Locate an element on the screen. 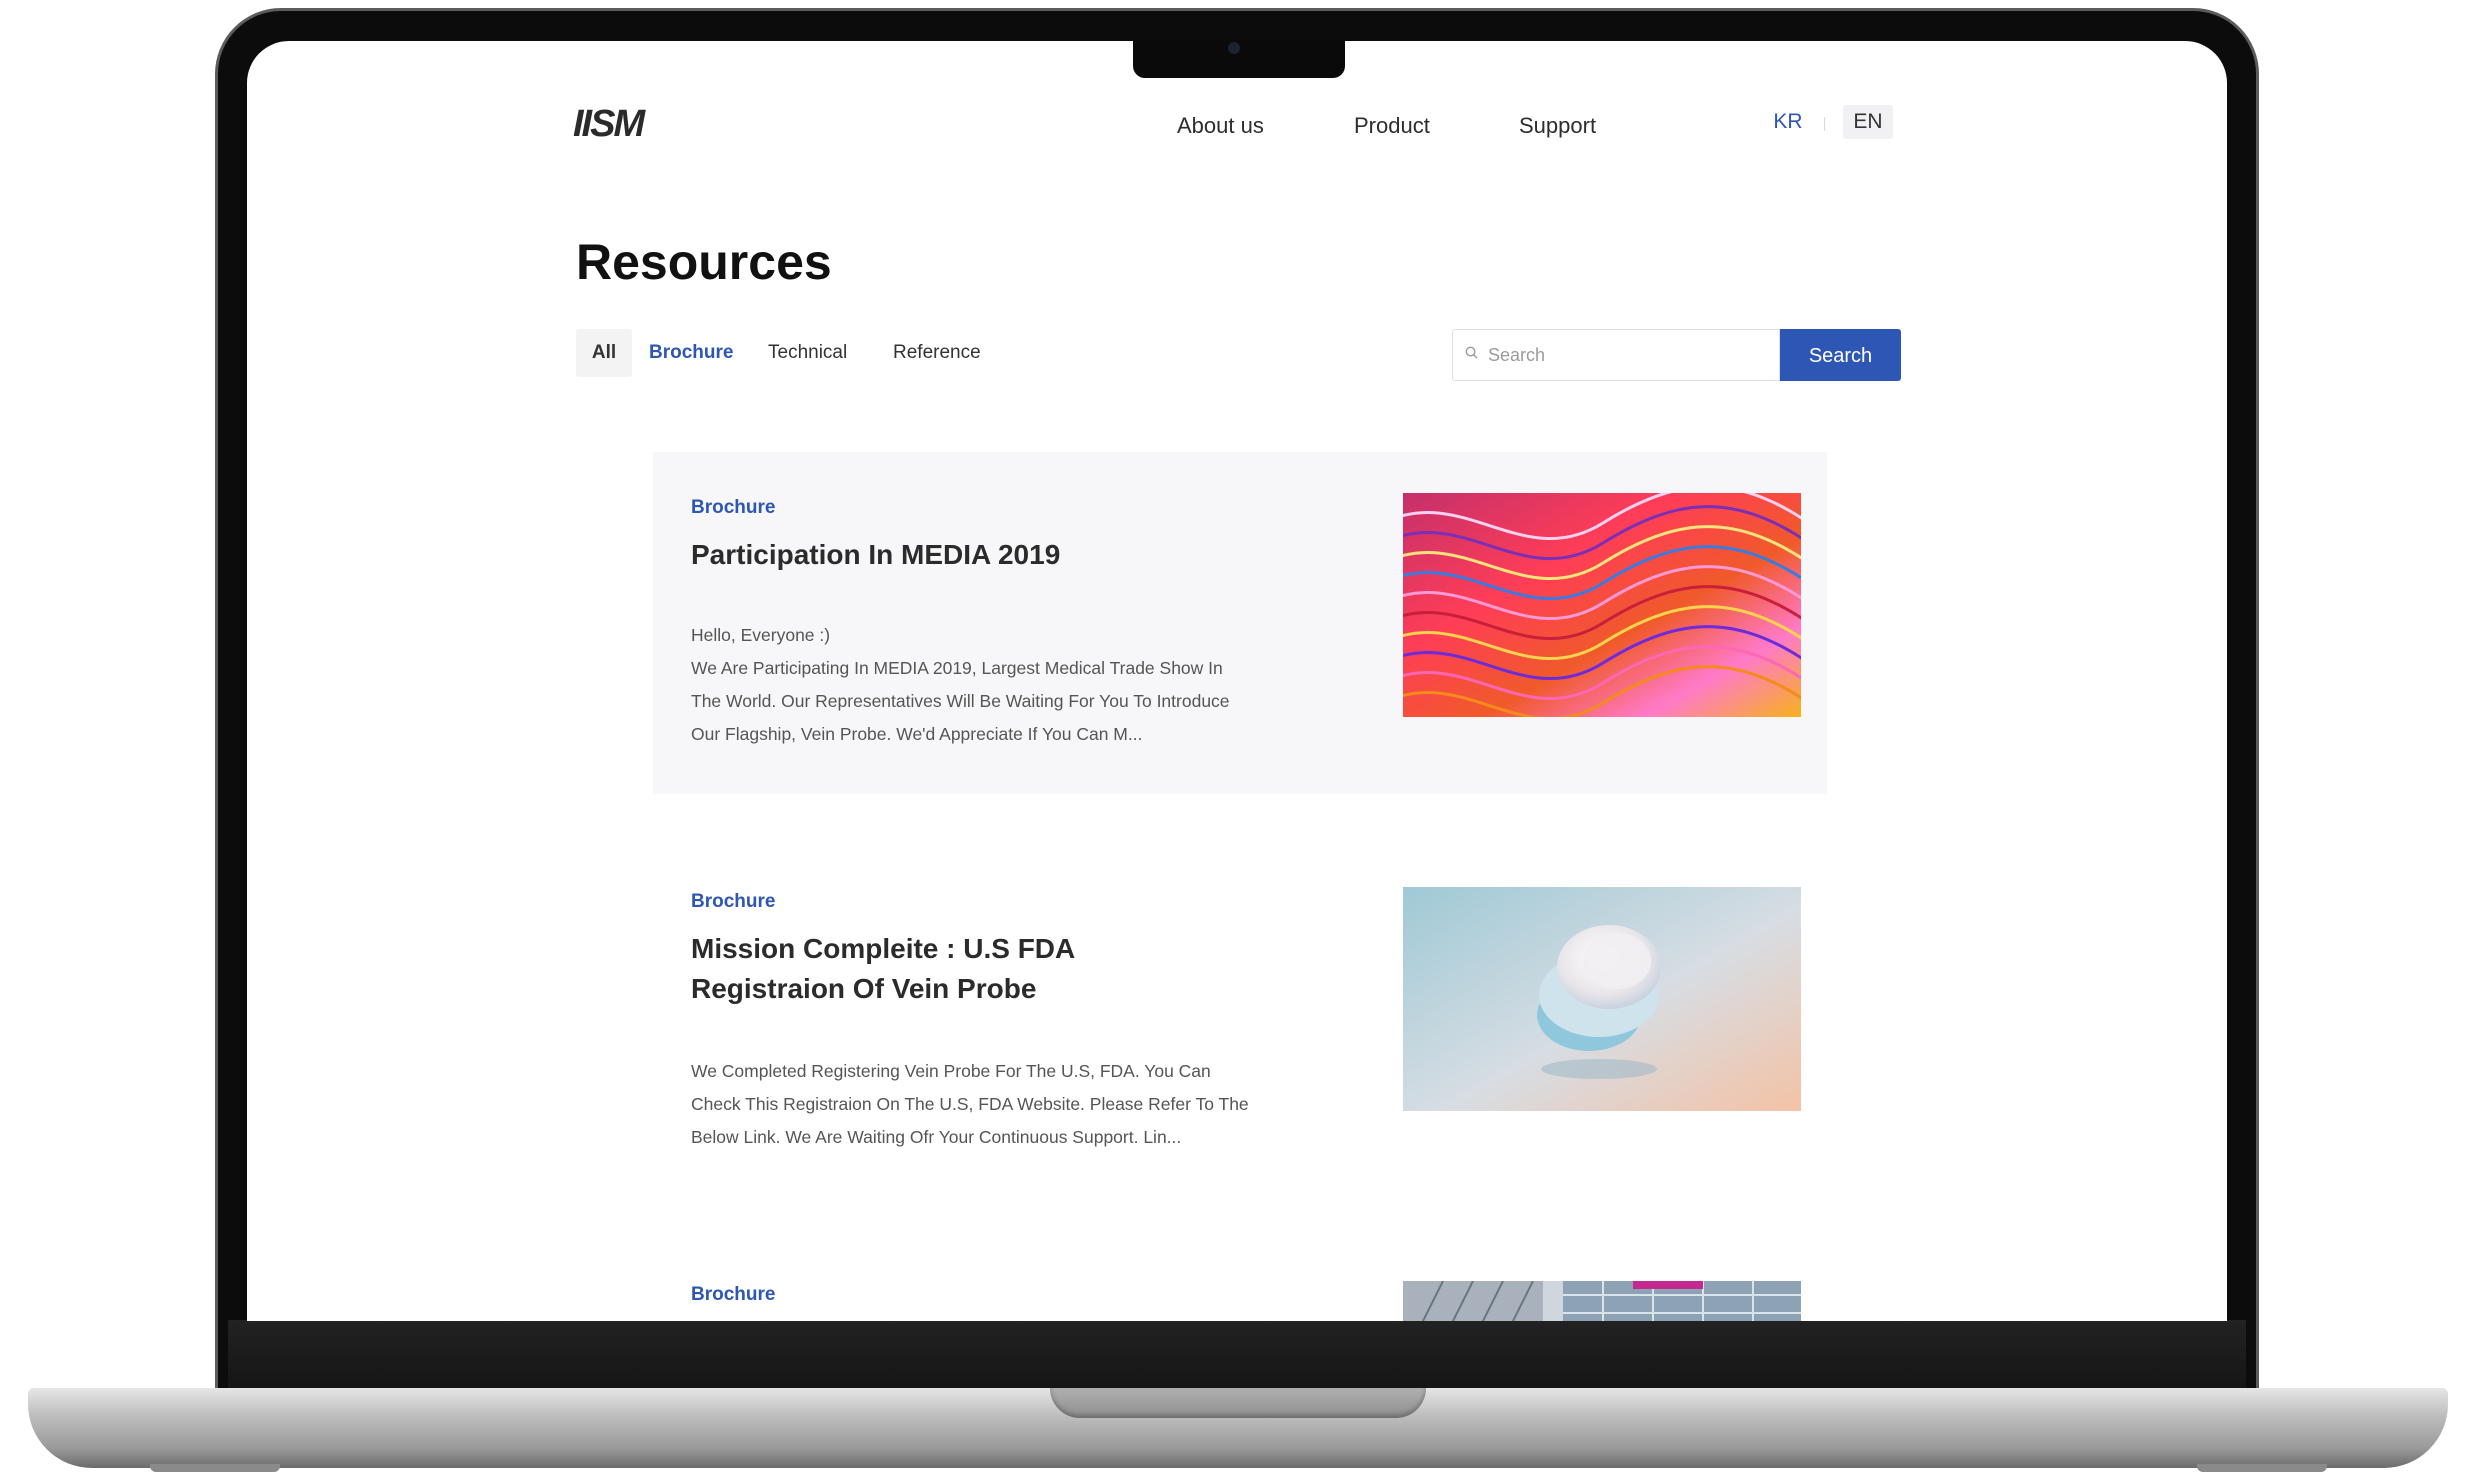 This screenshot has width=2477, height=1481. search-input is located at coordinates (1628, 355).